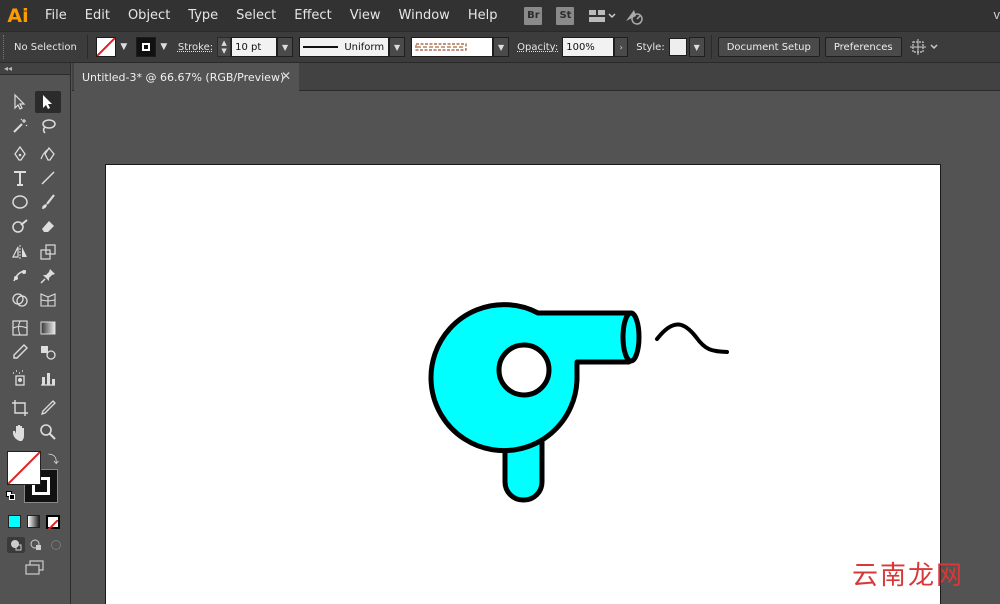 The image size is (1000, 604). I want to click on fill-color-box-front, so click(24, 468).